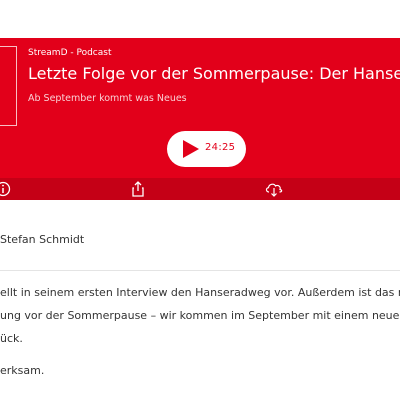  What do you see at coordinates (107, 98) in the screenshot?
I see `episode-subtitle: Ab September kommt was Neues` at bounding box center [107, 98].